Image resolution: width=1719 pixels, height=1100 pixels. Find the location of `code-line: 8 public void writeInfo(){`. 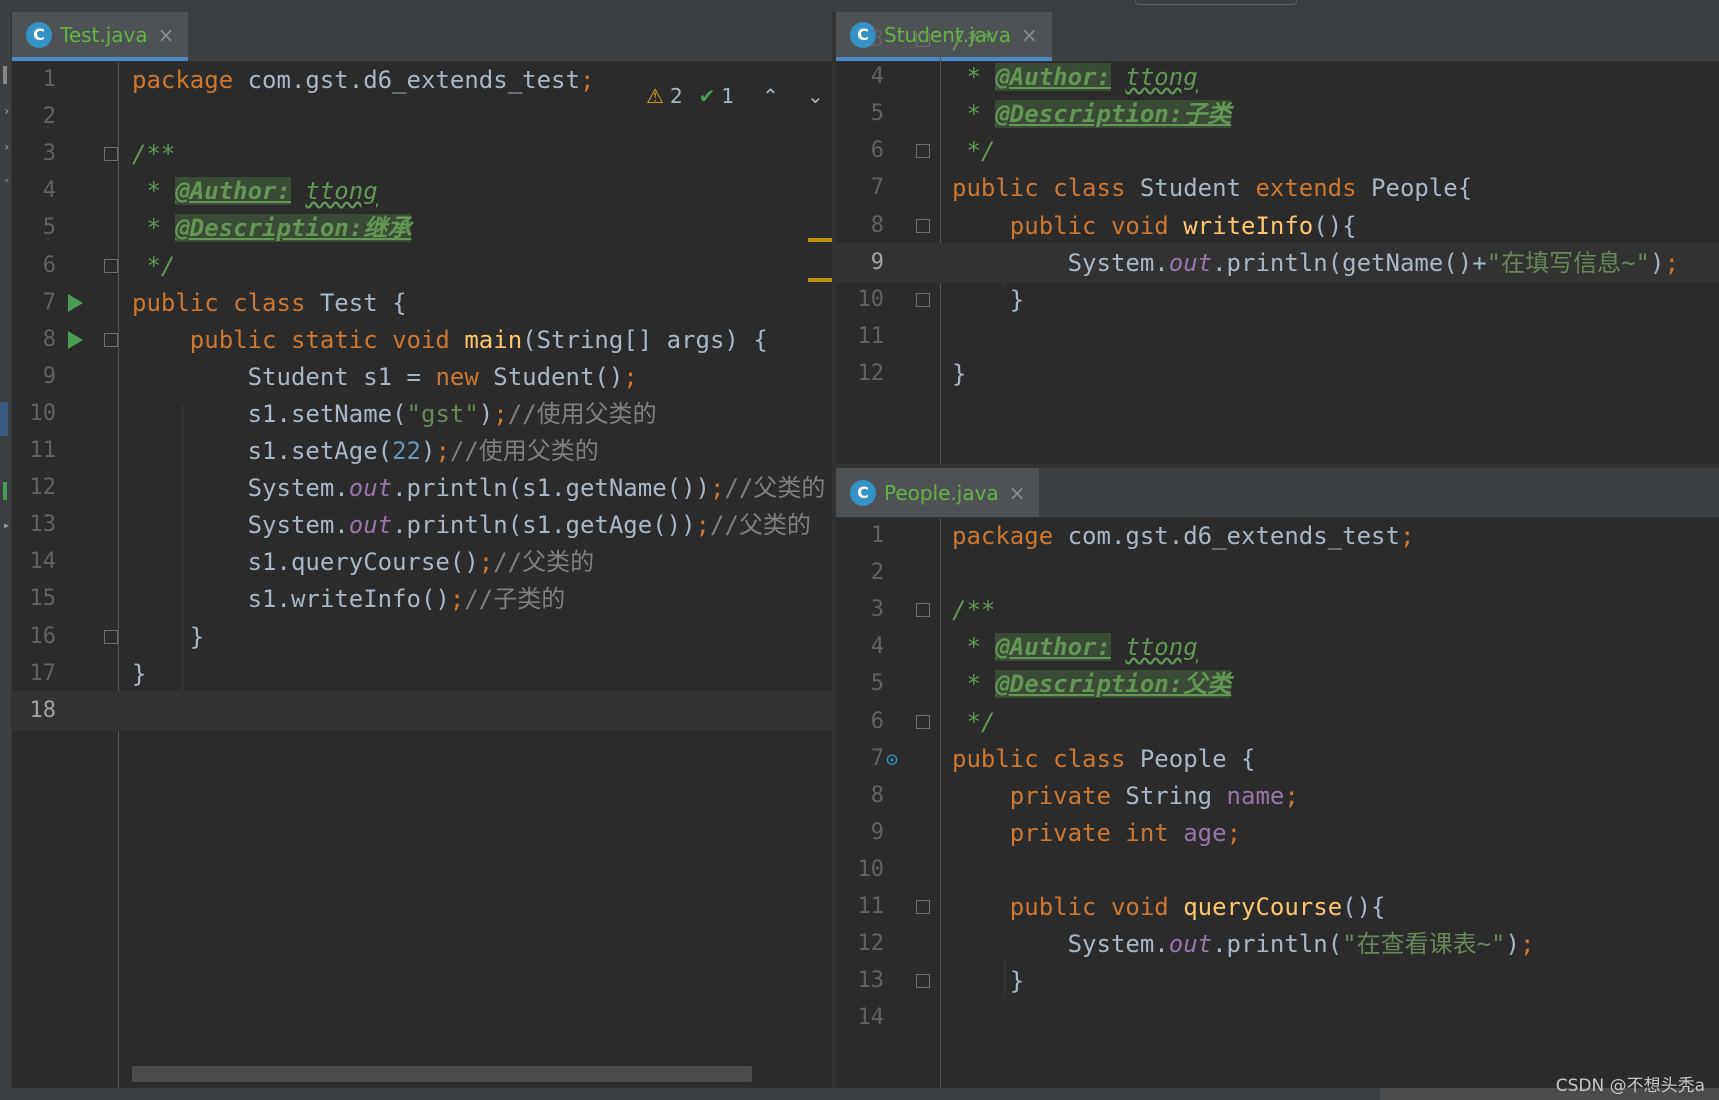

code-line: 8 public void writeInfo(){ is located at coordinates (1277, 226).